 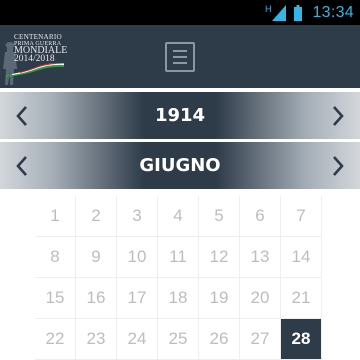 What do you see at coordinates (178, 216) in the screenshot?
I see `calendar-day: 4` at bounding box center [178, 216].